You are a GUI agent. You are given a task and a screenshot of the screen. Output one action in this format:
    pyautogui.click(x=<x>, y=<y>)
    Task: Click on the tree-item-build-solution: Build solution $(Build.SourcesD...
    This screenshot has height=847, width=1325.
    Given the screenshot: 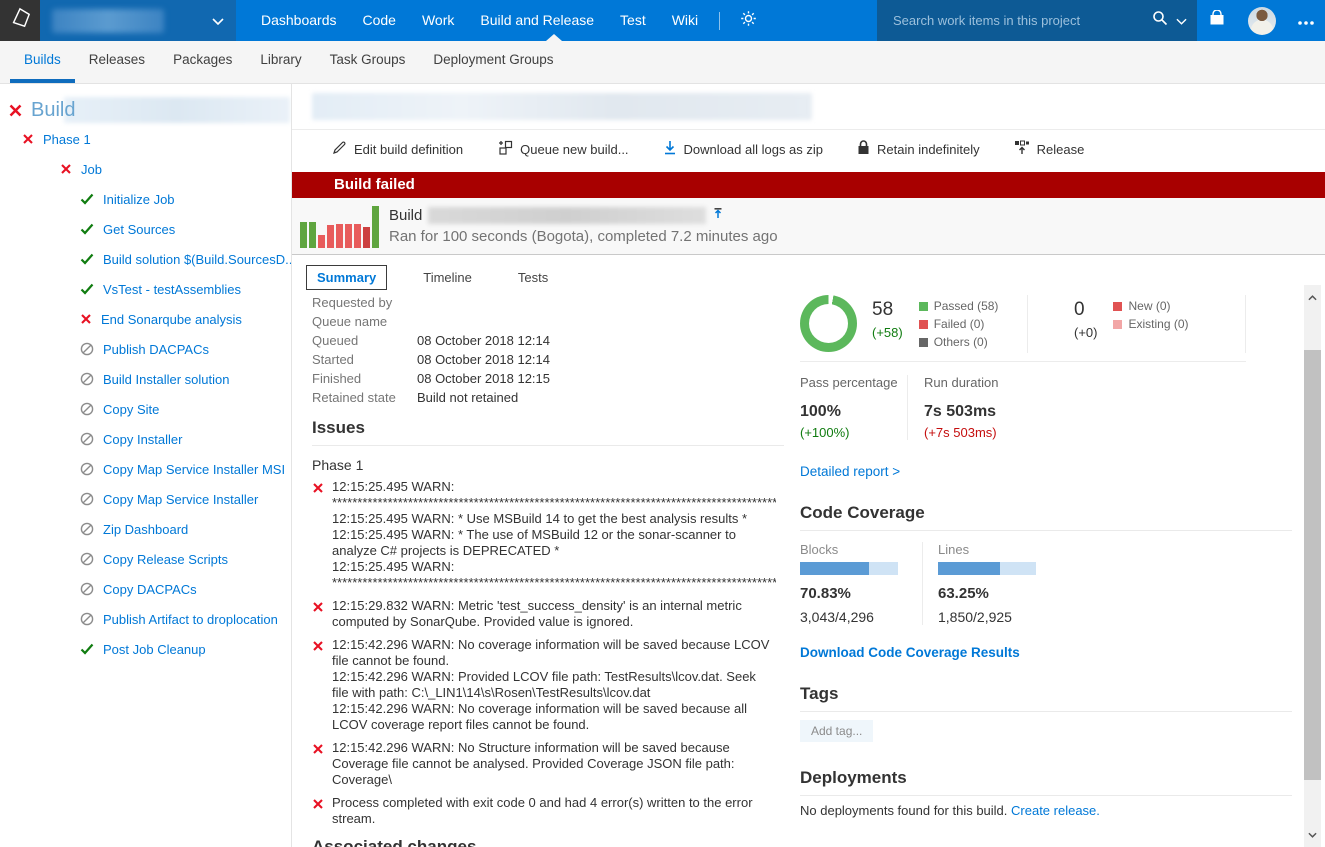 What is the action you would take?
    pyautogui.click(x=145, y=259)
    